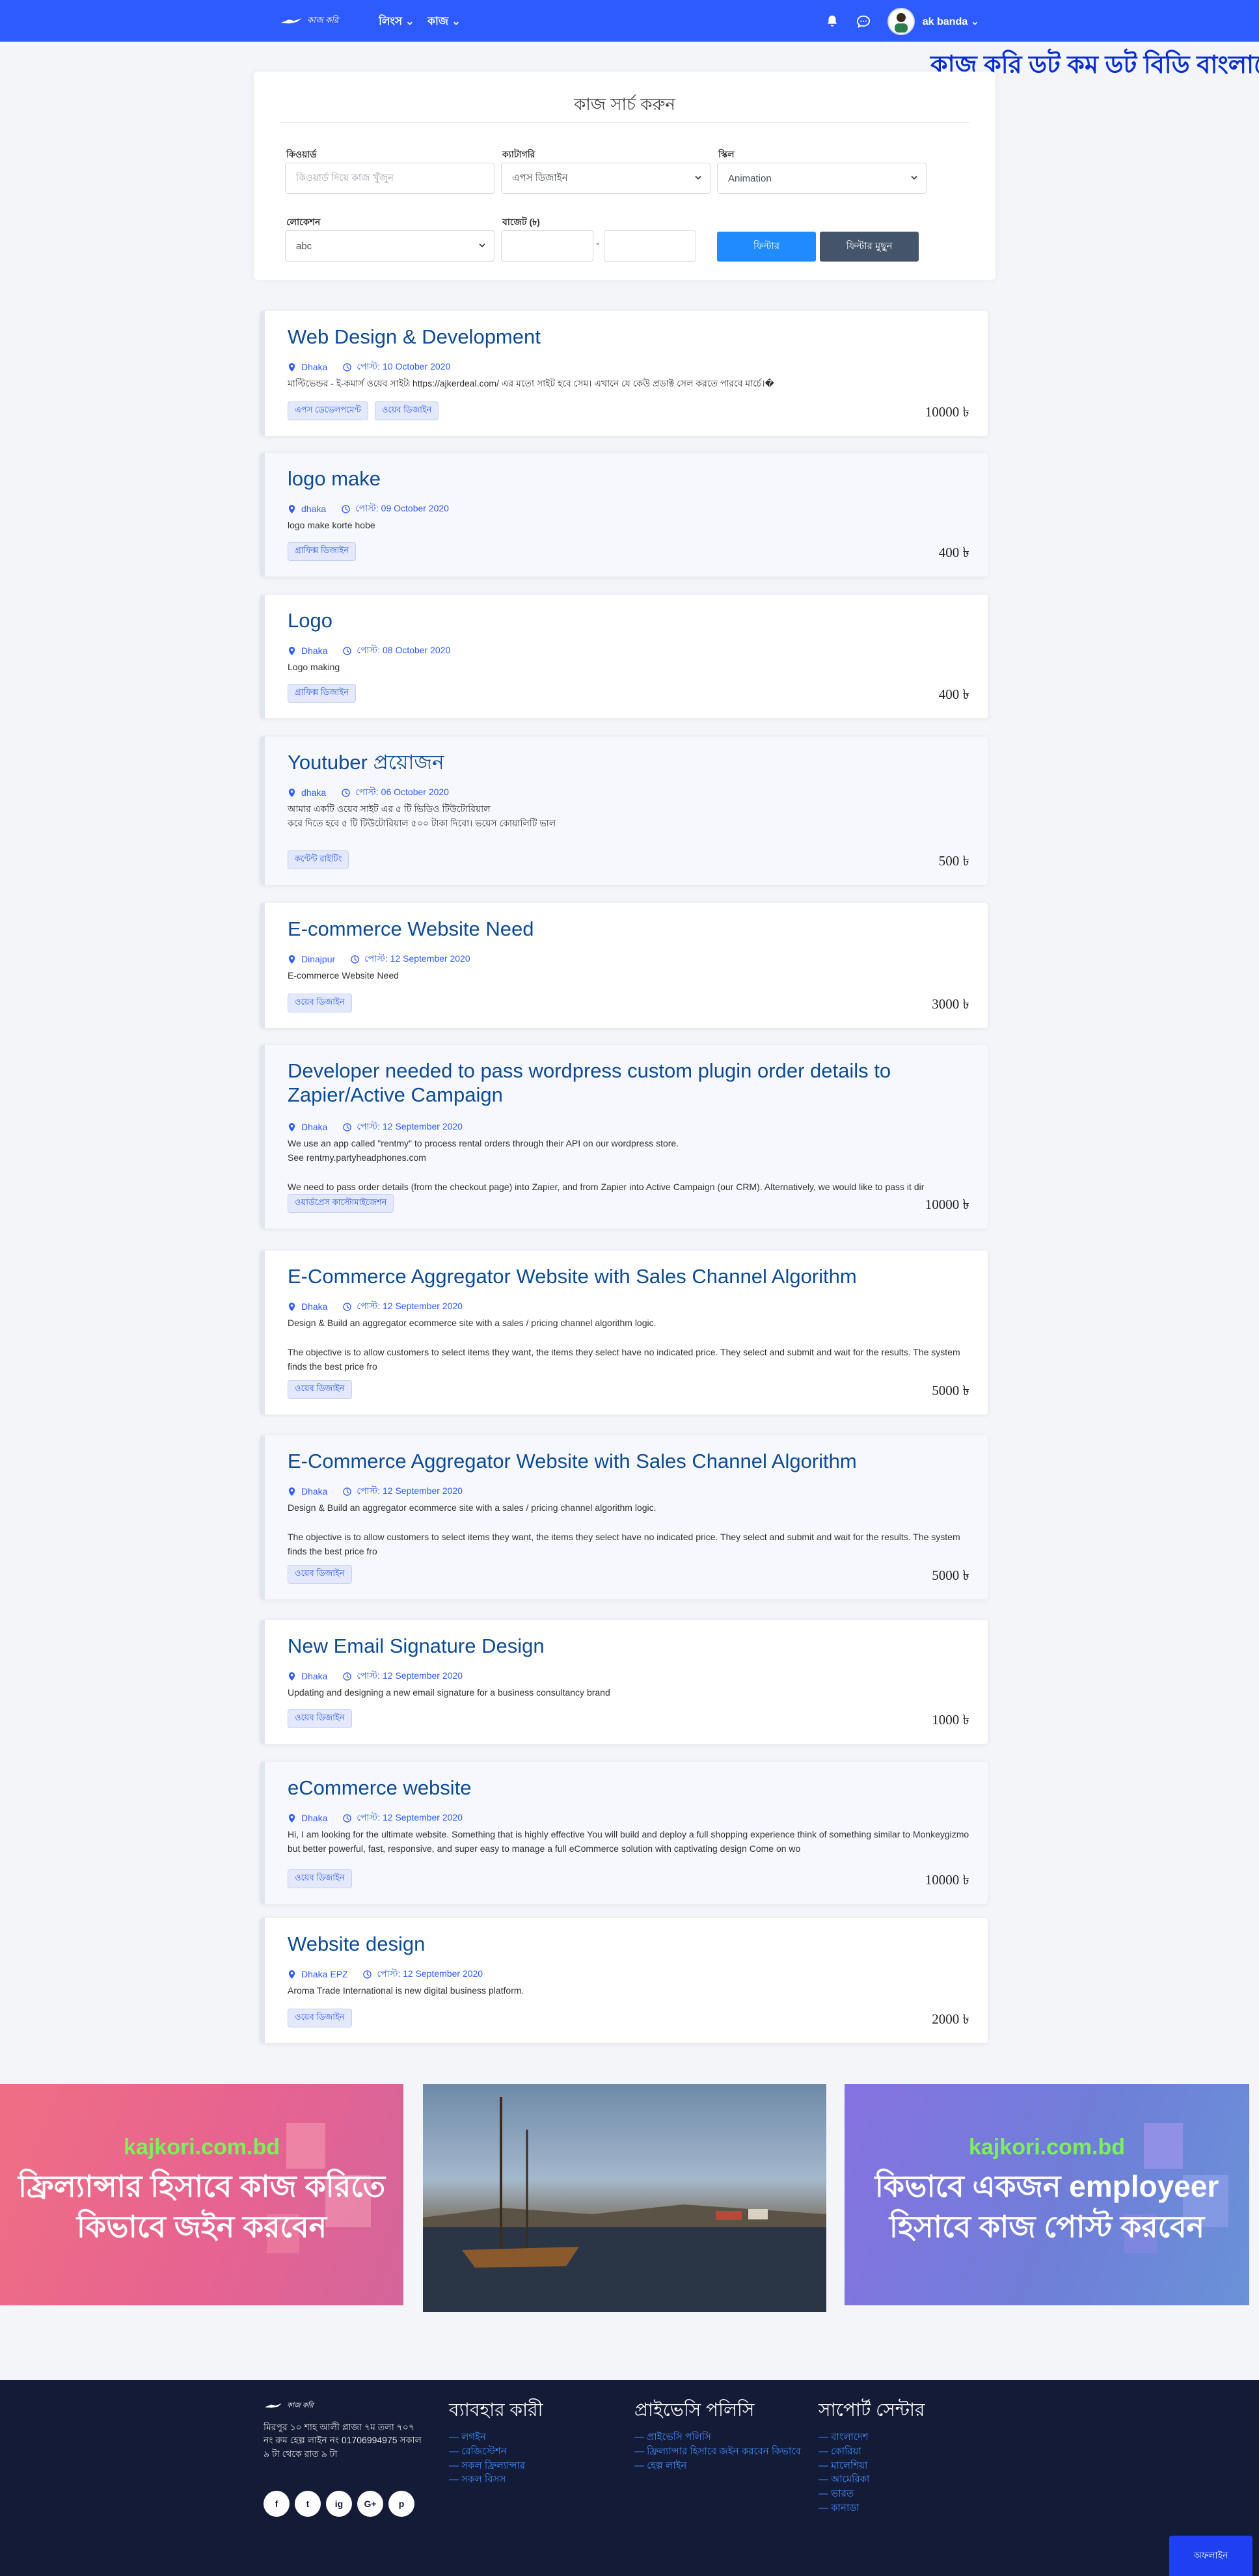 The height and width of the screenshot is (2576, 1259). What do you see at coordinates (901, 22) in the screenshot?
I see `avatar` at bounding box center [901, 22].